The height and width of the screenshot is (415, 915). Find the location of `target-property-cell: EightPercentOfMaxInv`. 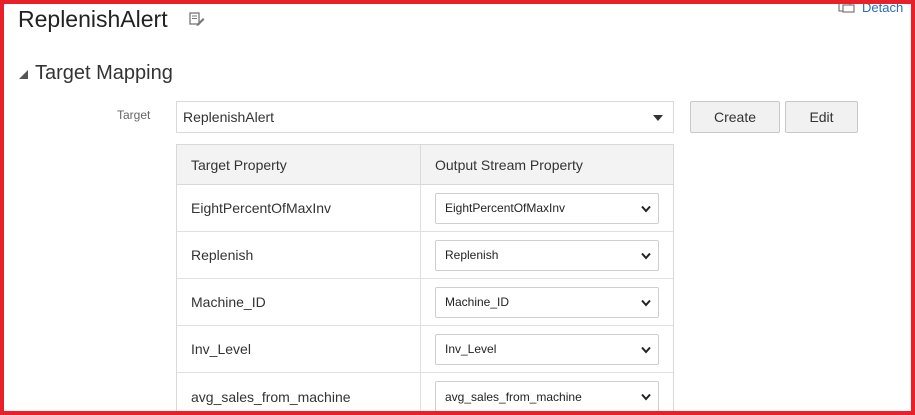

target-property-cell: EightPercentOfMaxInv is located at coordinates (299, 208).